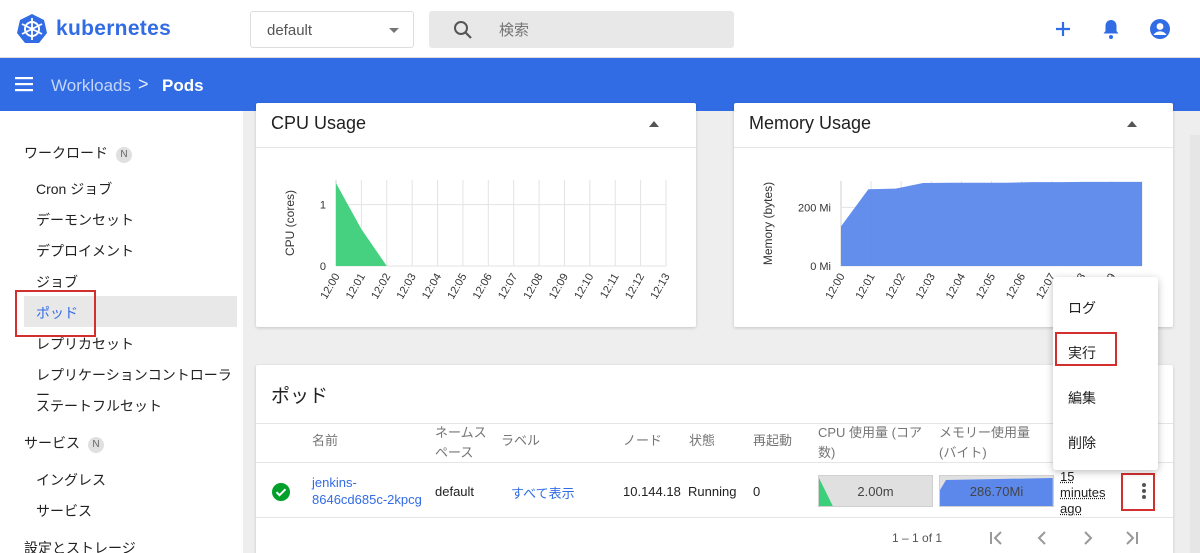 This screenshot has height=553, width=1200. Describe the element at coordinates (991, 224) in the screenshot. I see `memory-chart-area` at that location.